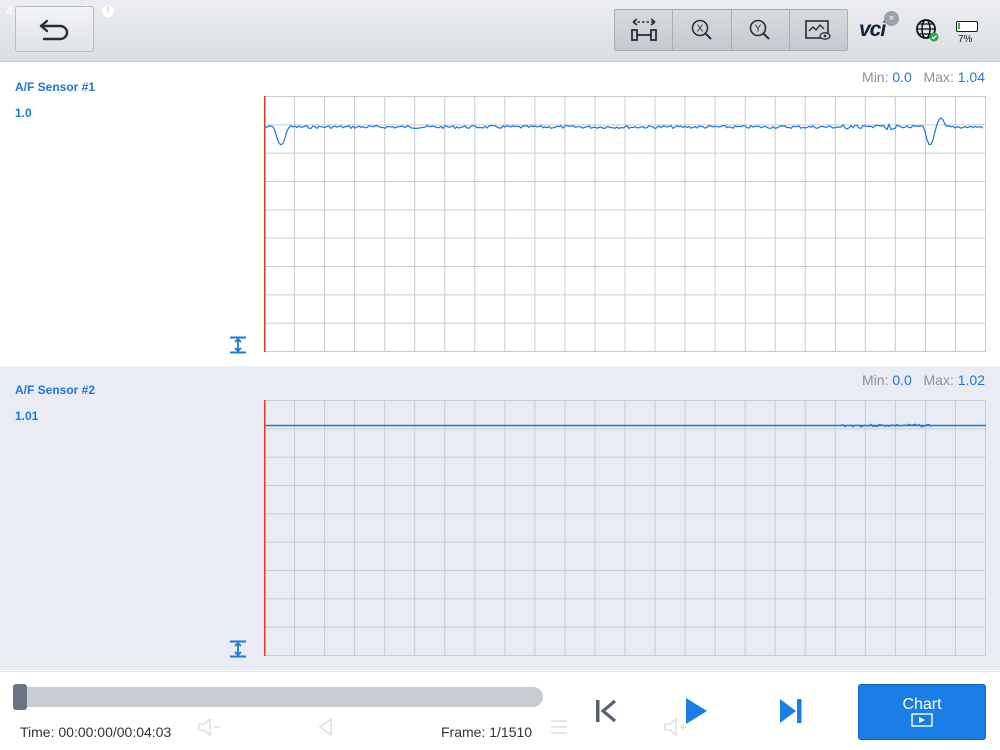 The width and height of the screenshot is (1000, 750). Describe the element at coordinates (27, 416) in the screenshot. I see `sensor-value: 1.01` at that location.